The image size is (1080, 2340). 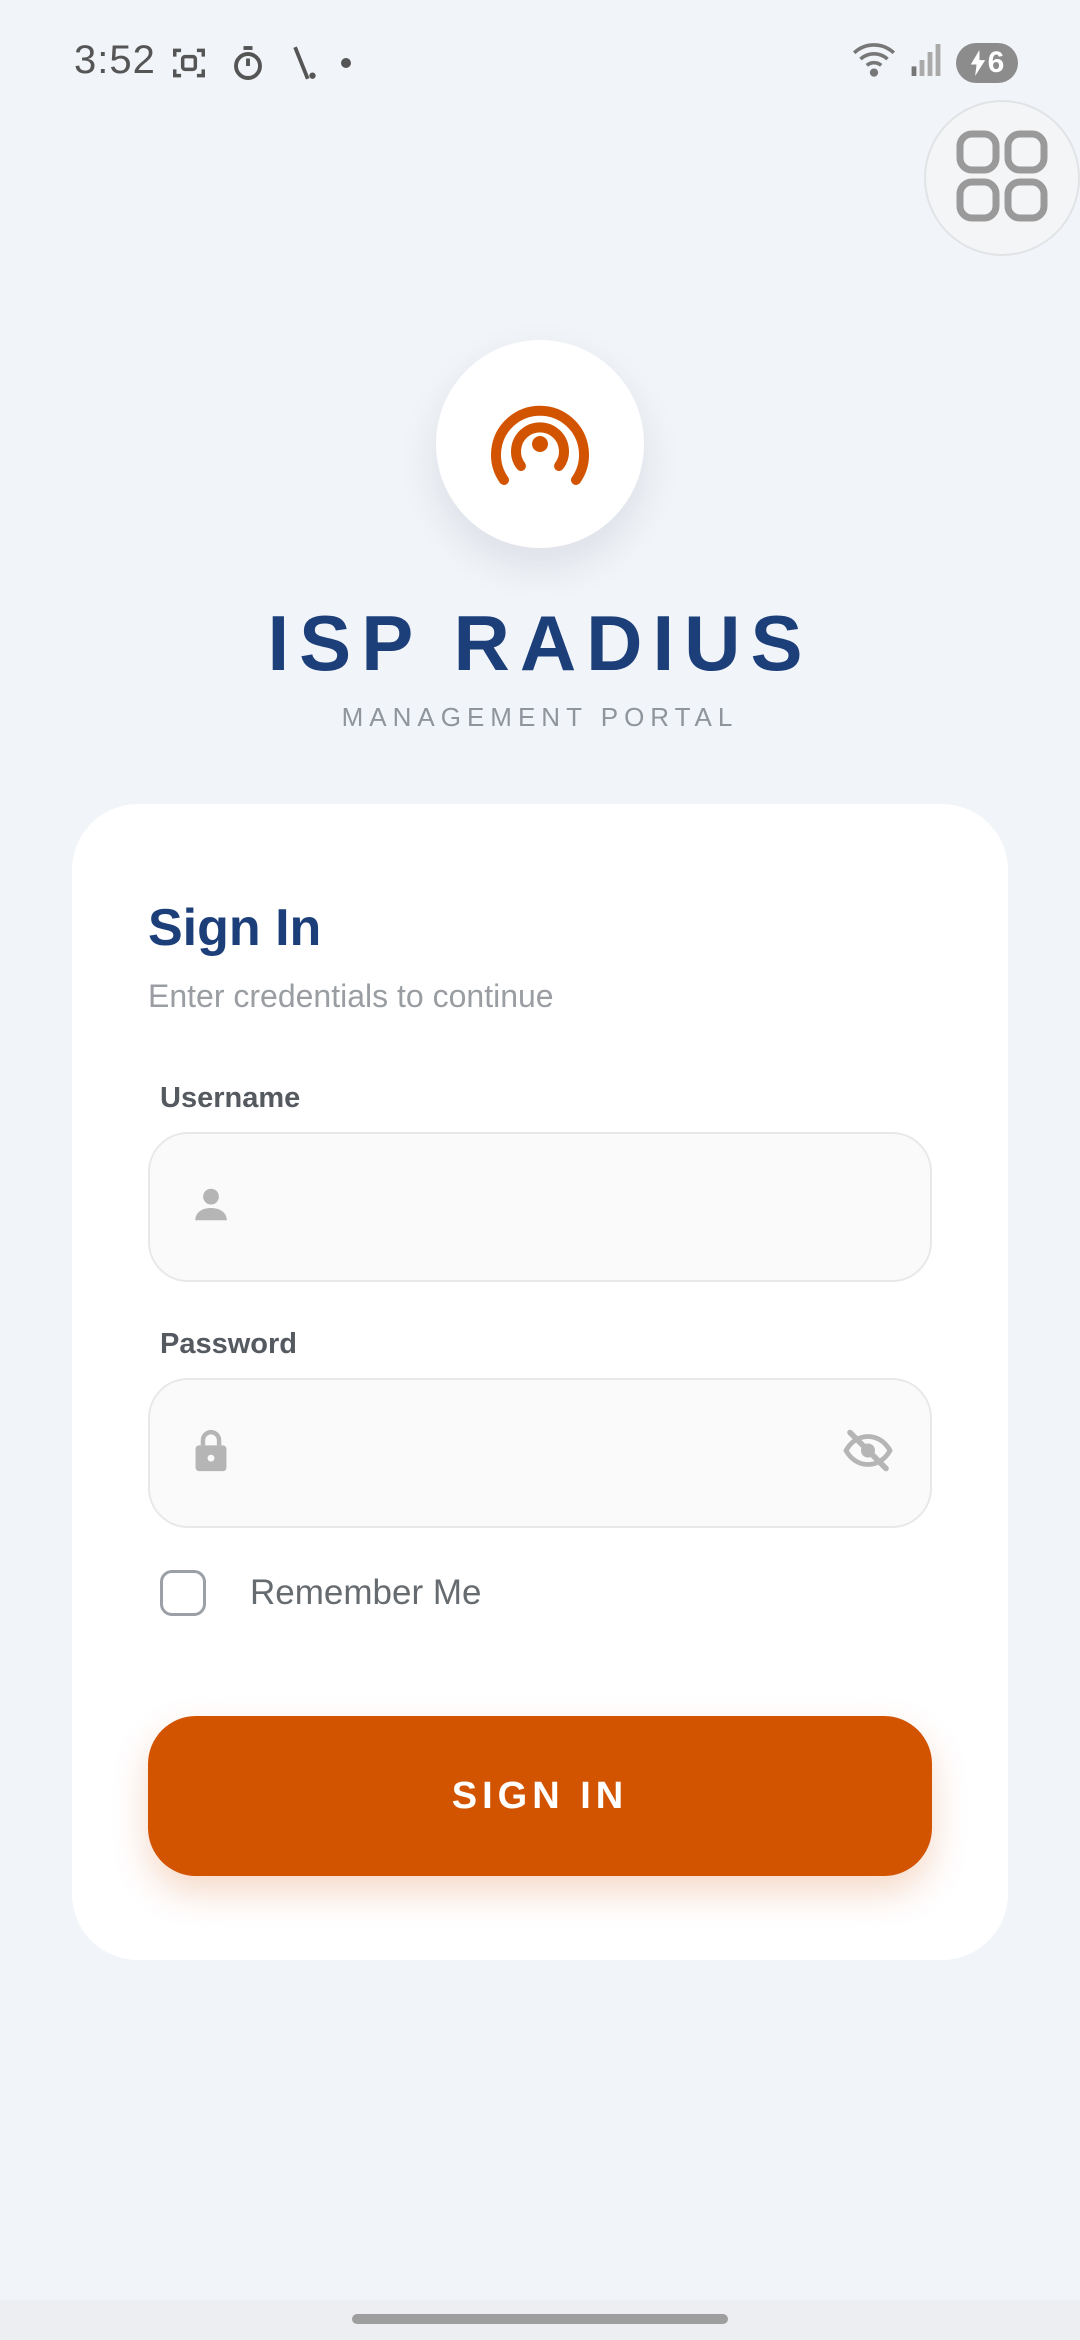 What do you see at coordinates (211, 1207) in the screenshot?
I see `person-icon` at bounding box center [211, 1207].